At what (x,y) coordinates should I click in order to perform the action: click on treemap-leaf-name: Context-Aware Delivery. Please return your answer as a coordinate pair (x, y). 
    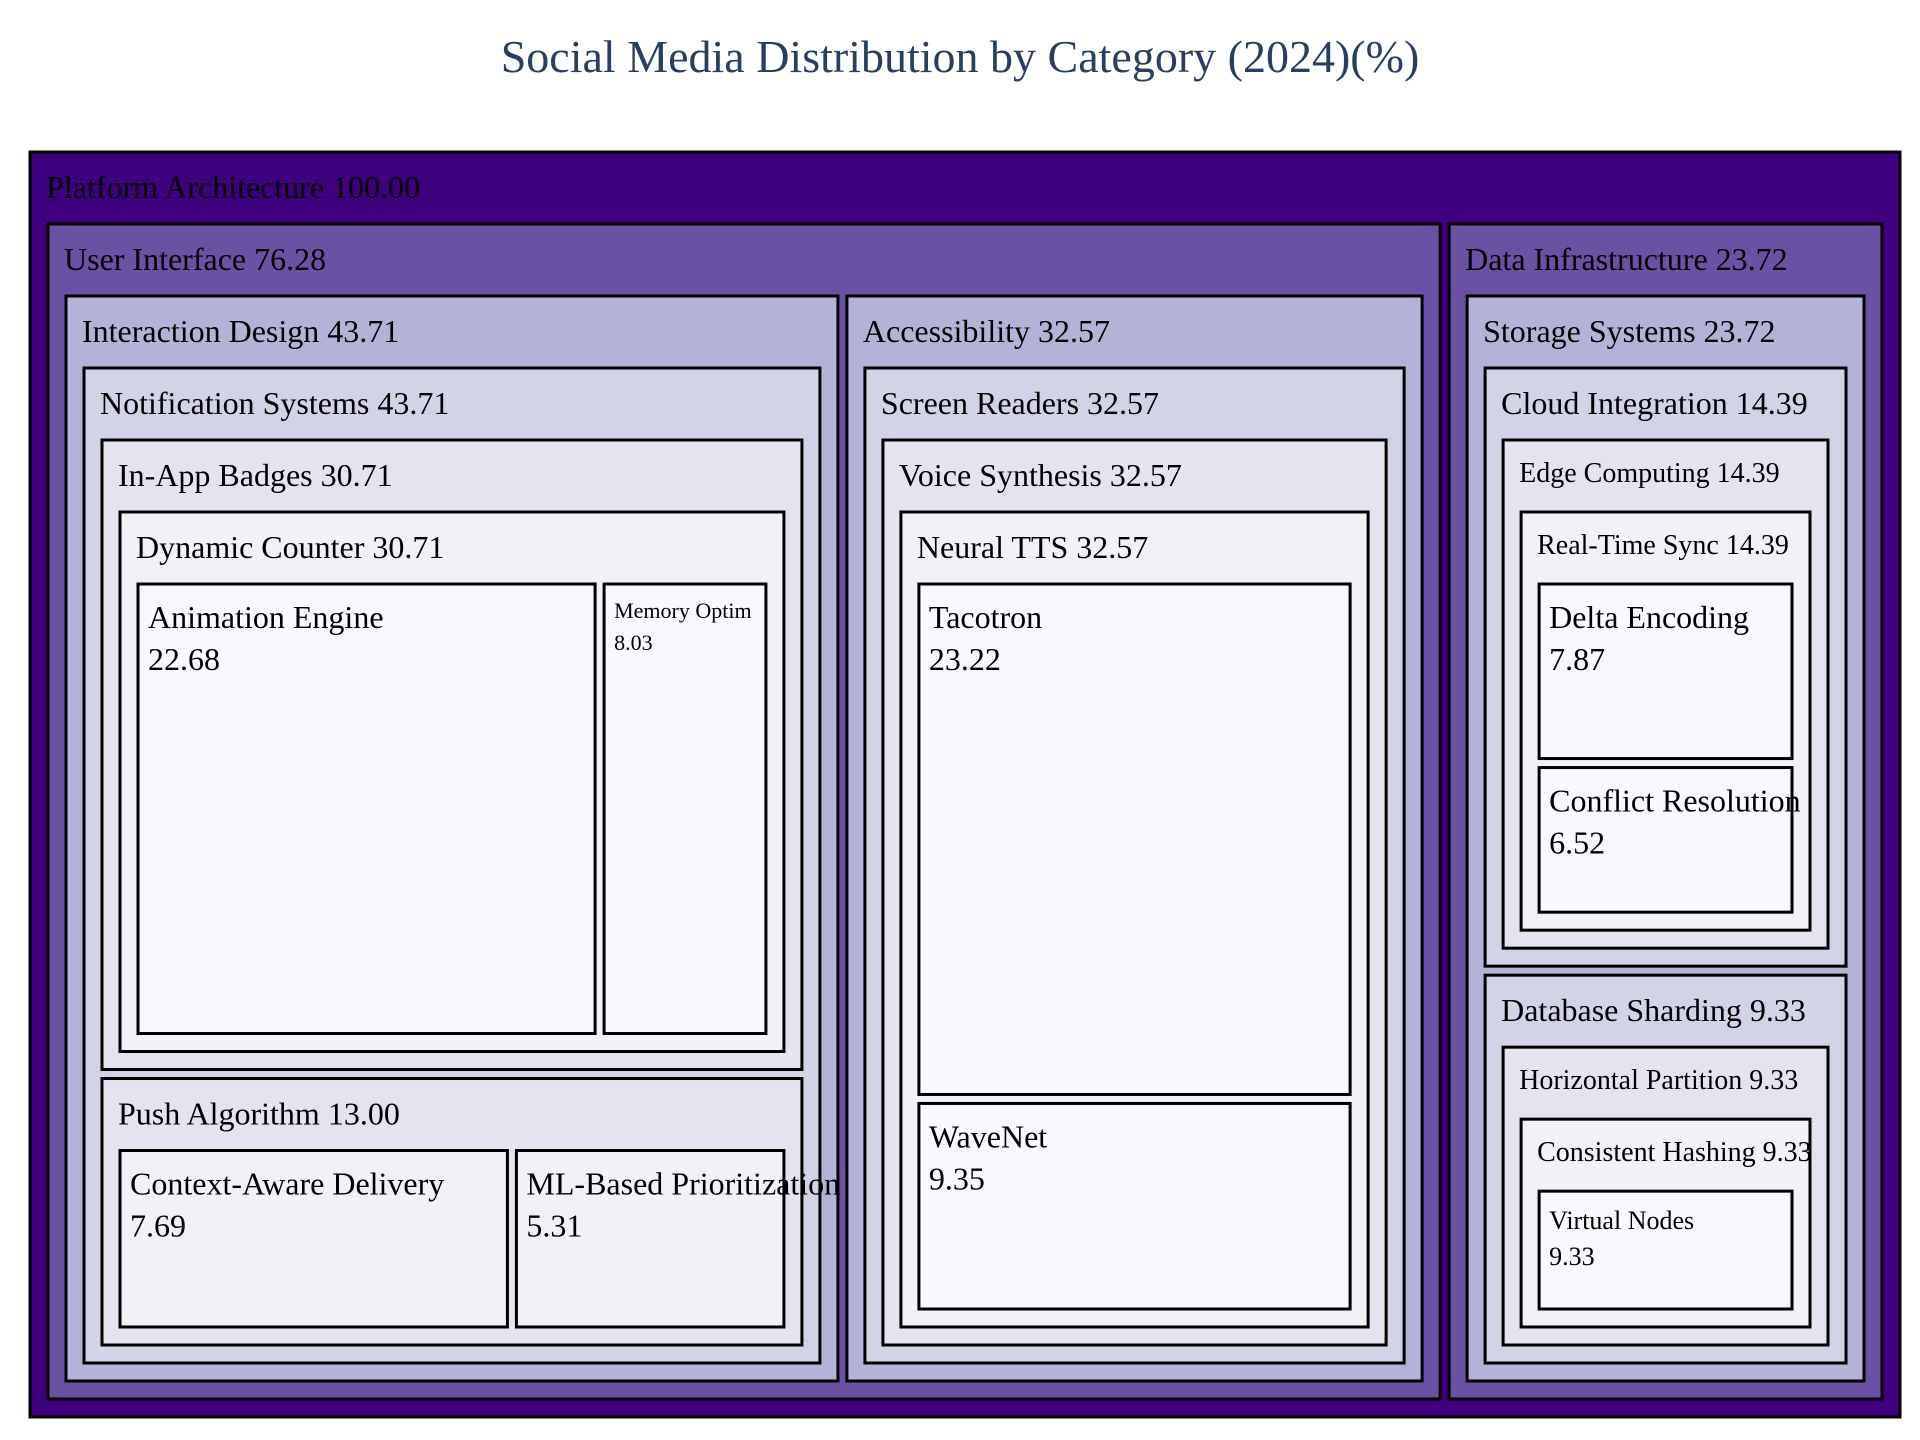
    Looking at the image, I should click on (287, 1184).